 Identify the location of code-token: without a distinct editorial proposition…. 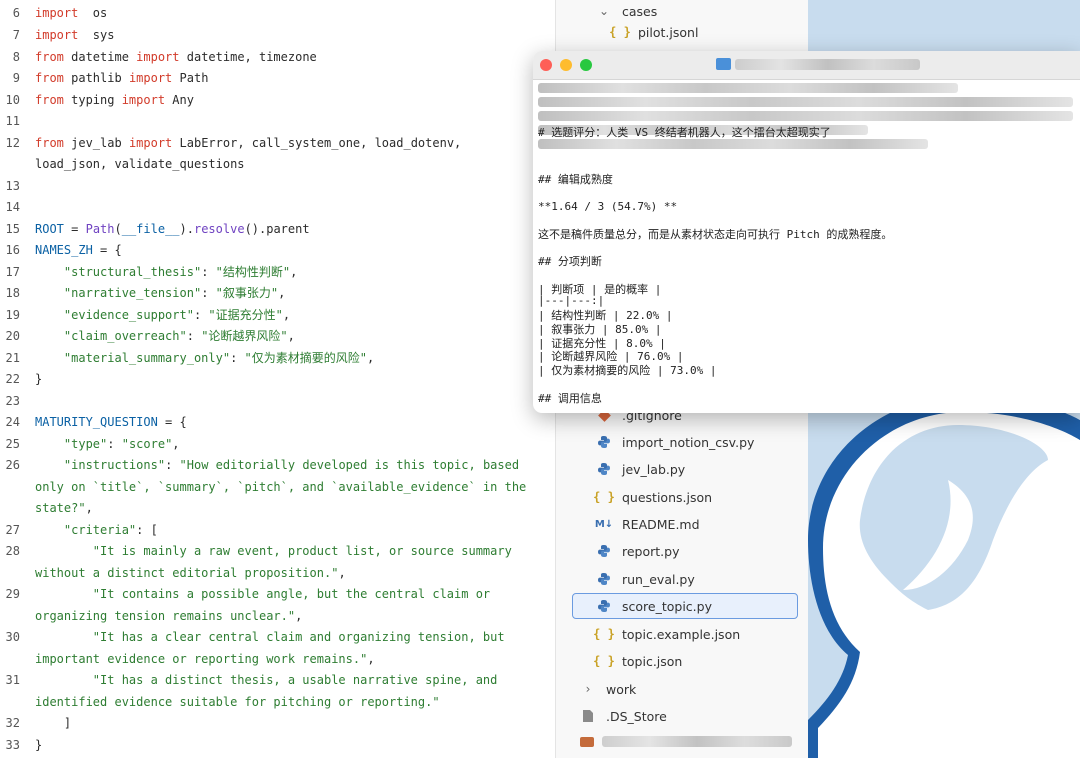
(187, 573).